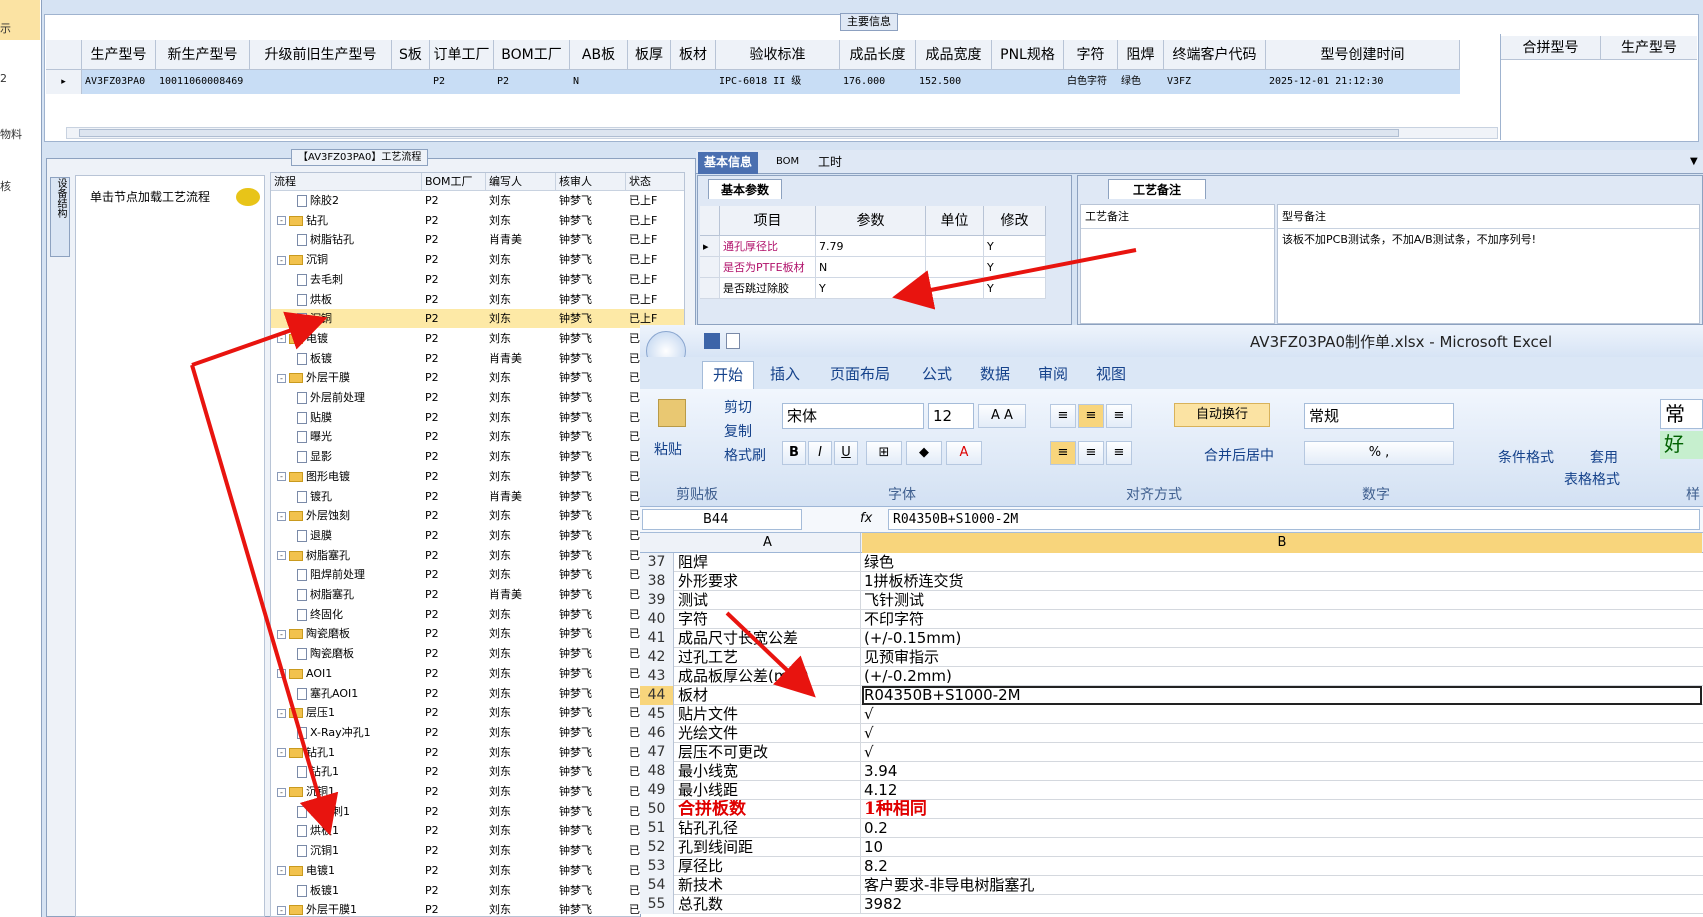  What do you see at coordinates (657, 600) in the screenshot?
I see `row-number: 39` at bounding box center [657, 600].